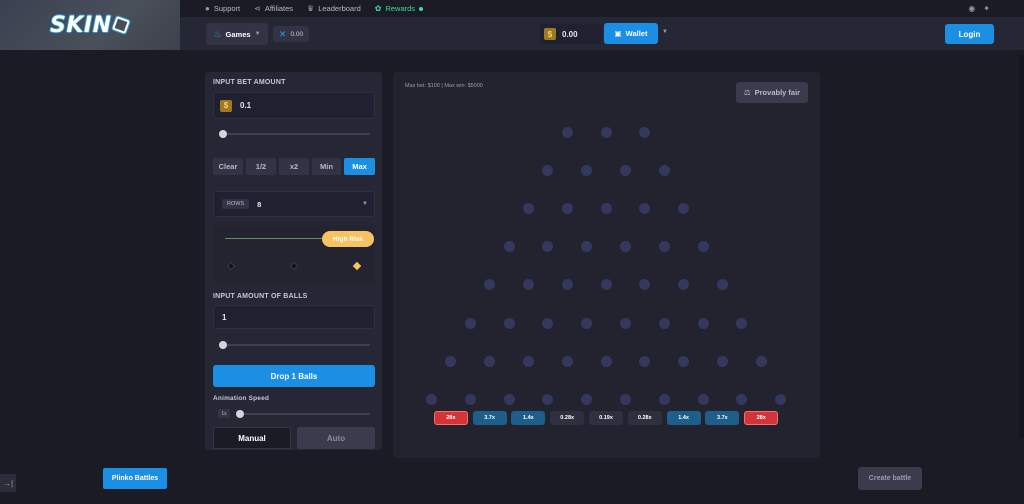  What do you see at coordinates (747, 92) in the screenshot?
I see `scale-icon: ⚖` at bounding box center [747, 92].